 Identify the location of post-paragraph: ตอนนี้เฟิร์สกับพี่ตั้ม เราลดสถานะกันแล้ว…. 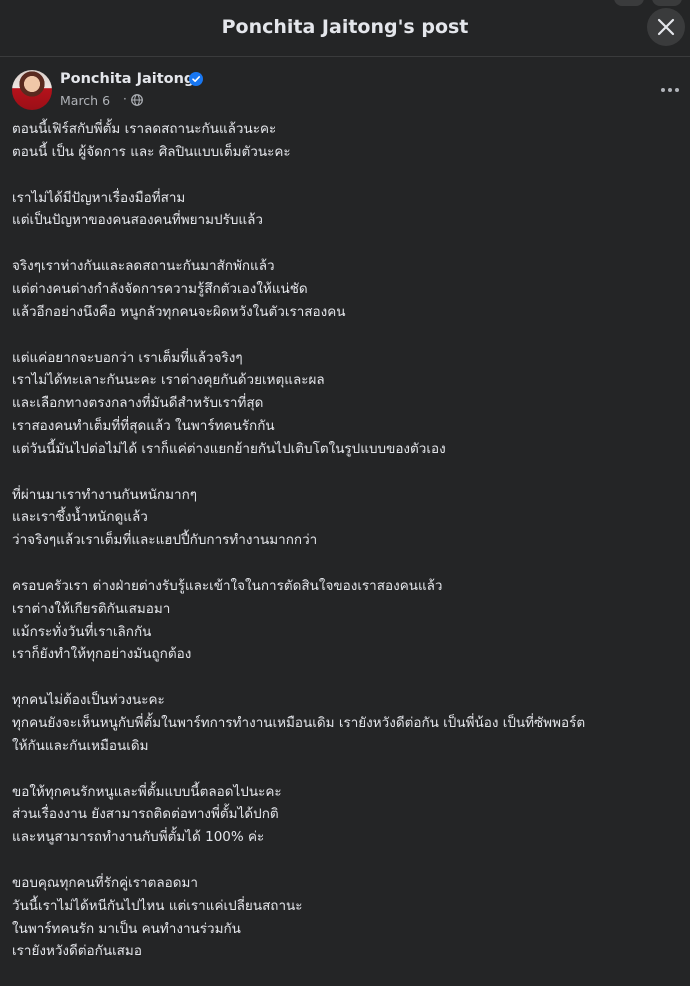
(345, 141).